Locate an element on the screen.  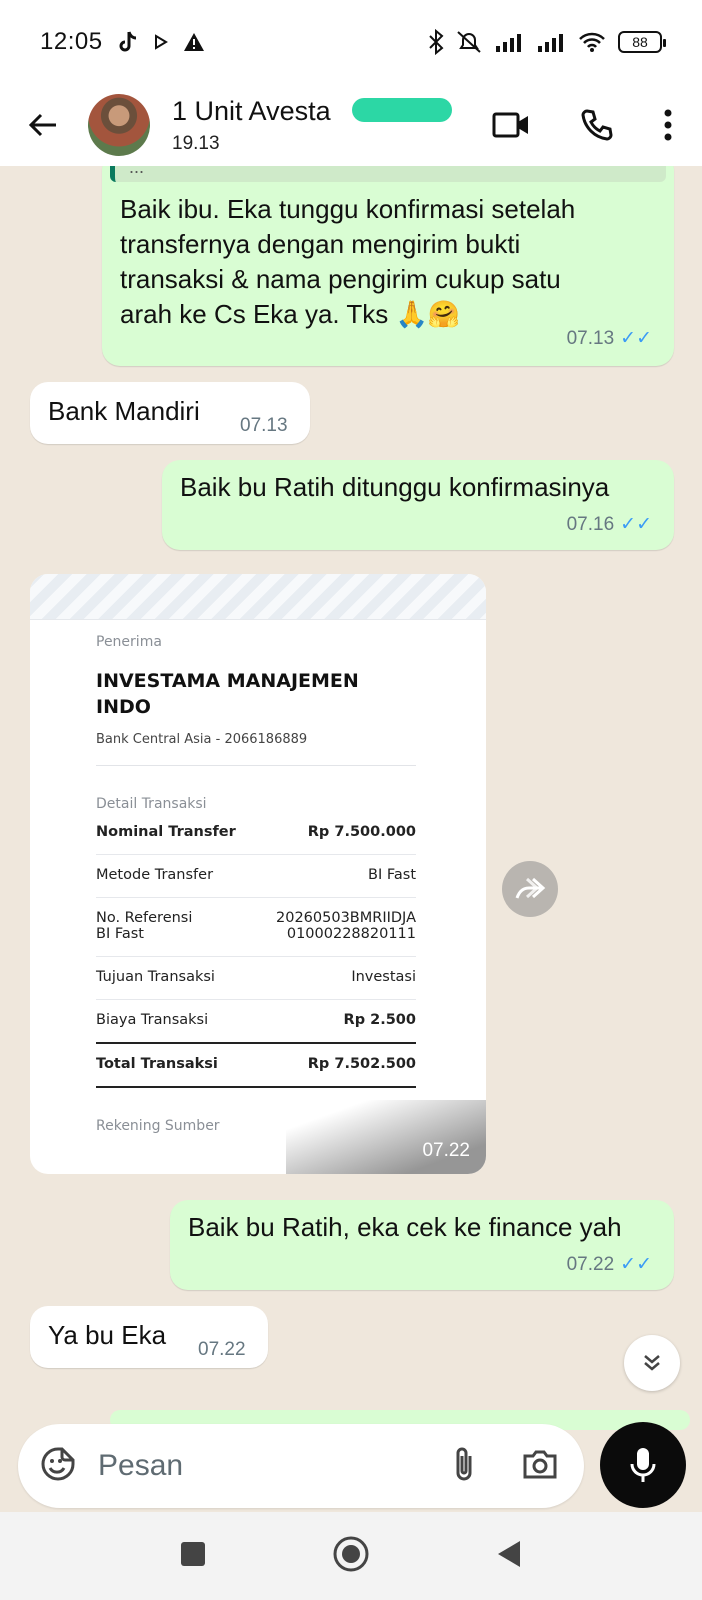
receipt-row-key: Total Transaksi is located at coordinates (157, 1064).